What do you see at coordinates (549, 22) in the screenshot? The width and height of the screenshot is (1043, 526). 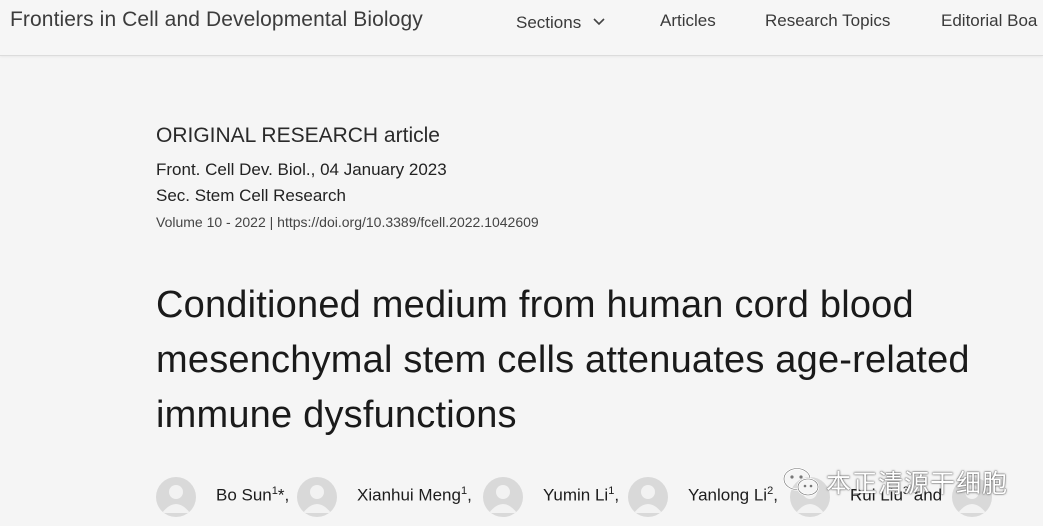 I see `nav-sections-label: Sections` at bounding box center [549, 22].